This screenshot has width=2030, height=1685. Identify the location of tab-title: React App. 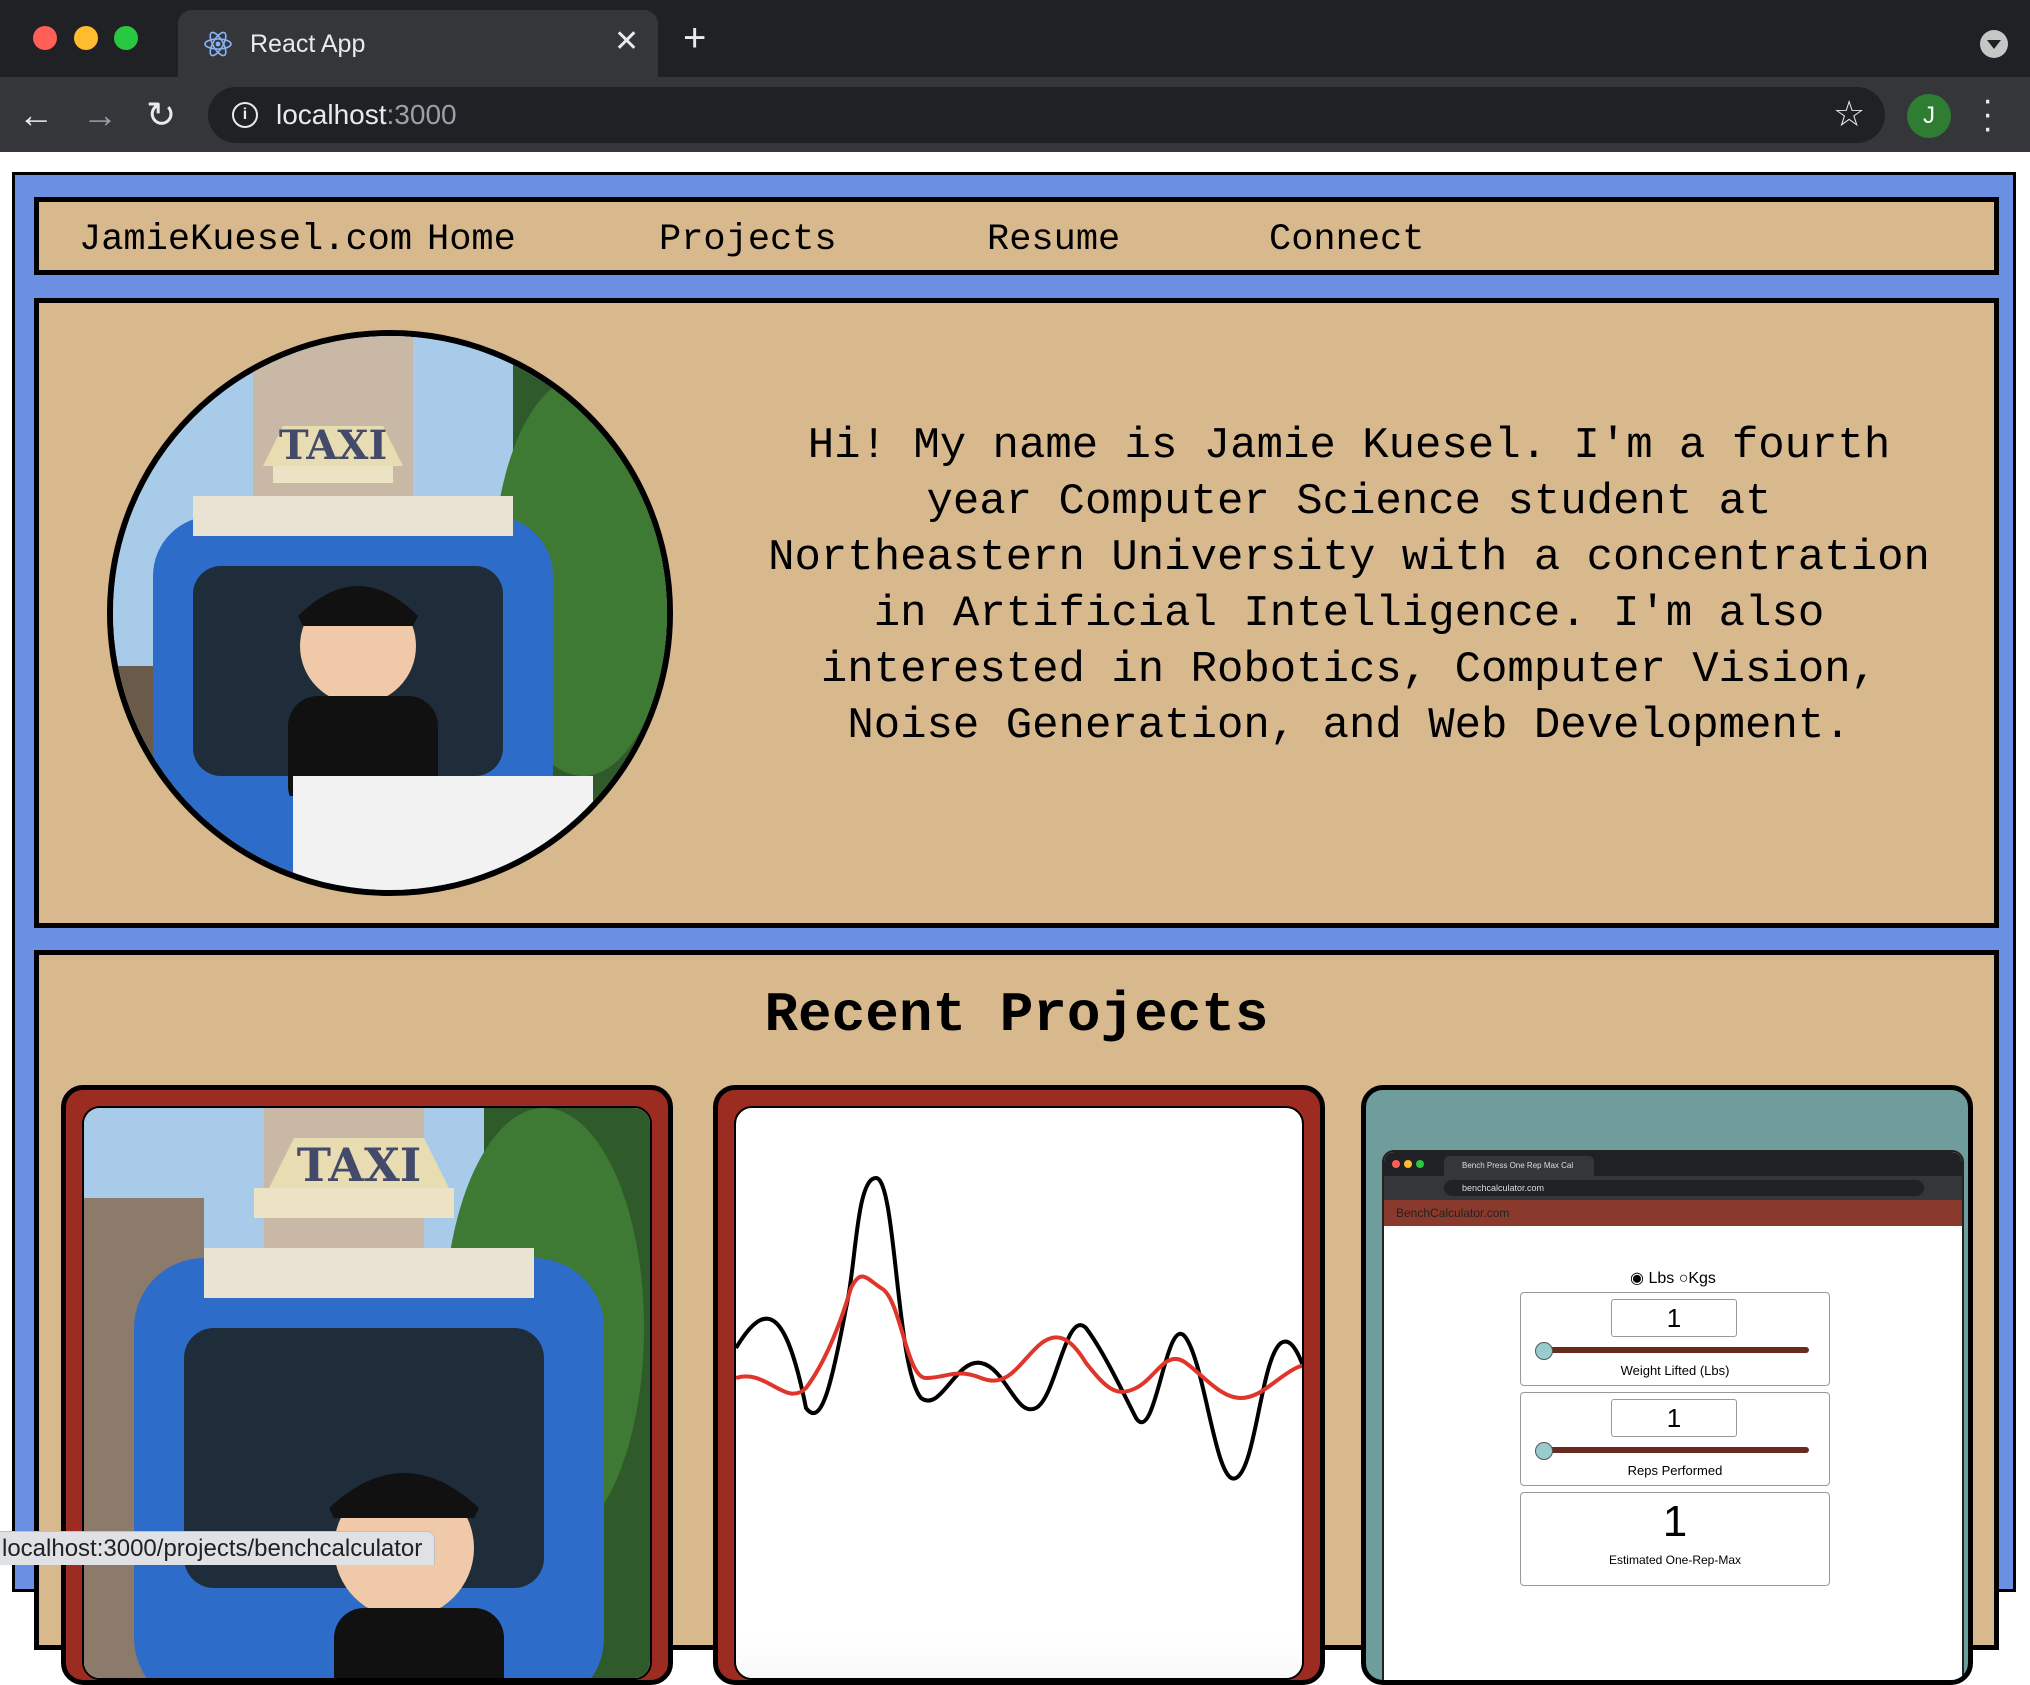
(308, 44).